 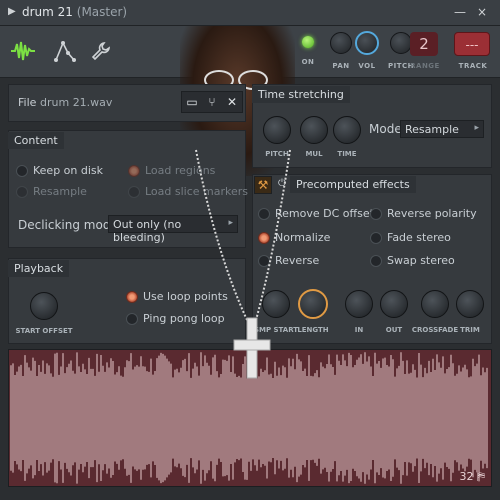 I want to click on range-control: 2 RANGE, so click(x=425, y=51).